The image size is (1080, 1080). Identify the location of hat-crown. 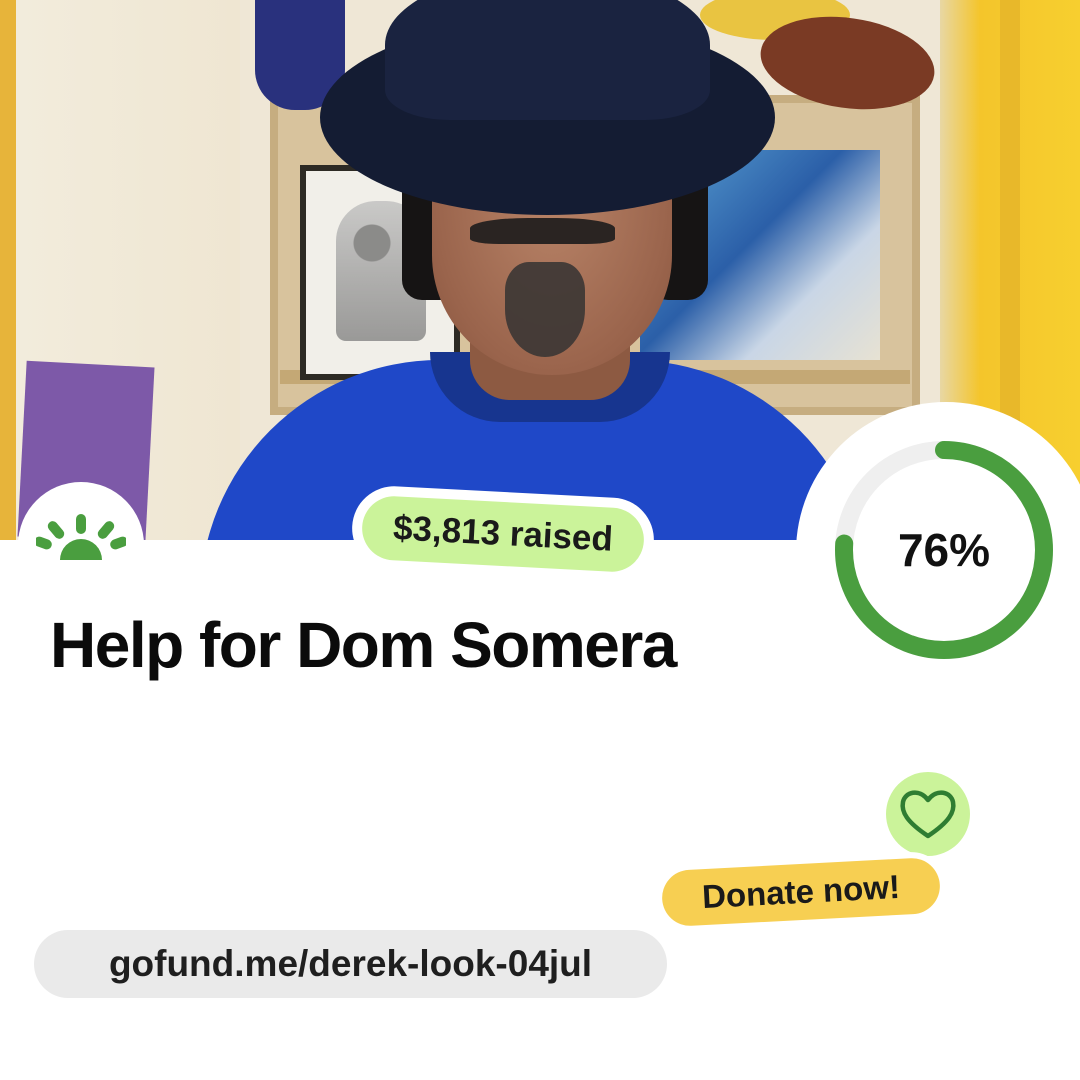
(547, 60).